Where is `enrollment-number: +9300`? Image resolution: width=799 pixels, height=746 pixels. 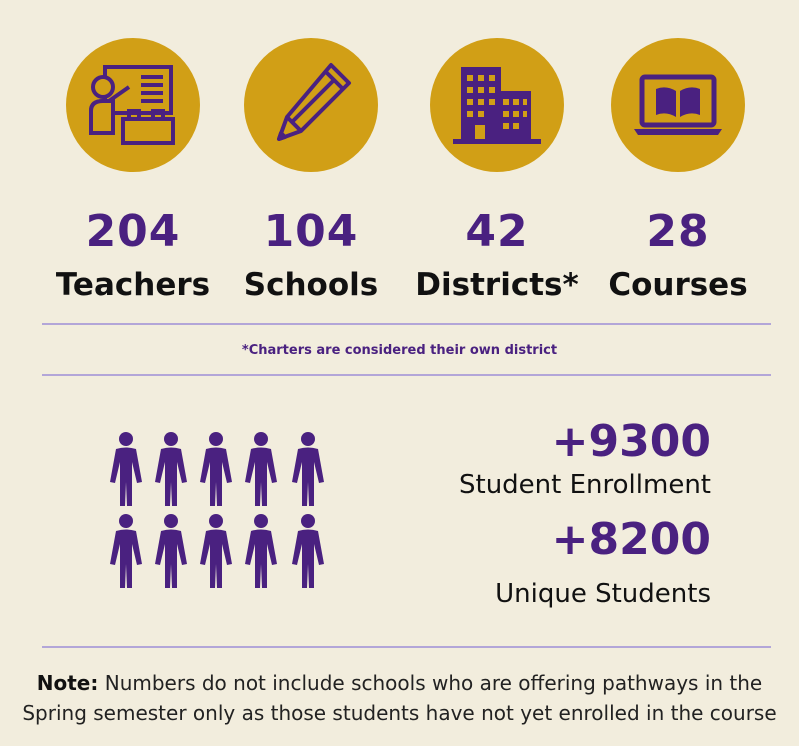
enrollment-number: +9300 is located at coordinates (631, 441).